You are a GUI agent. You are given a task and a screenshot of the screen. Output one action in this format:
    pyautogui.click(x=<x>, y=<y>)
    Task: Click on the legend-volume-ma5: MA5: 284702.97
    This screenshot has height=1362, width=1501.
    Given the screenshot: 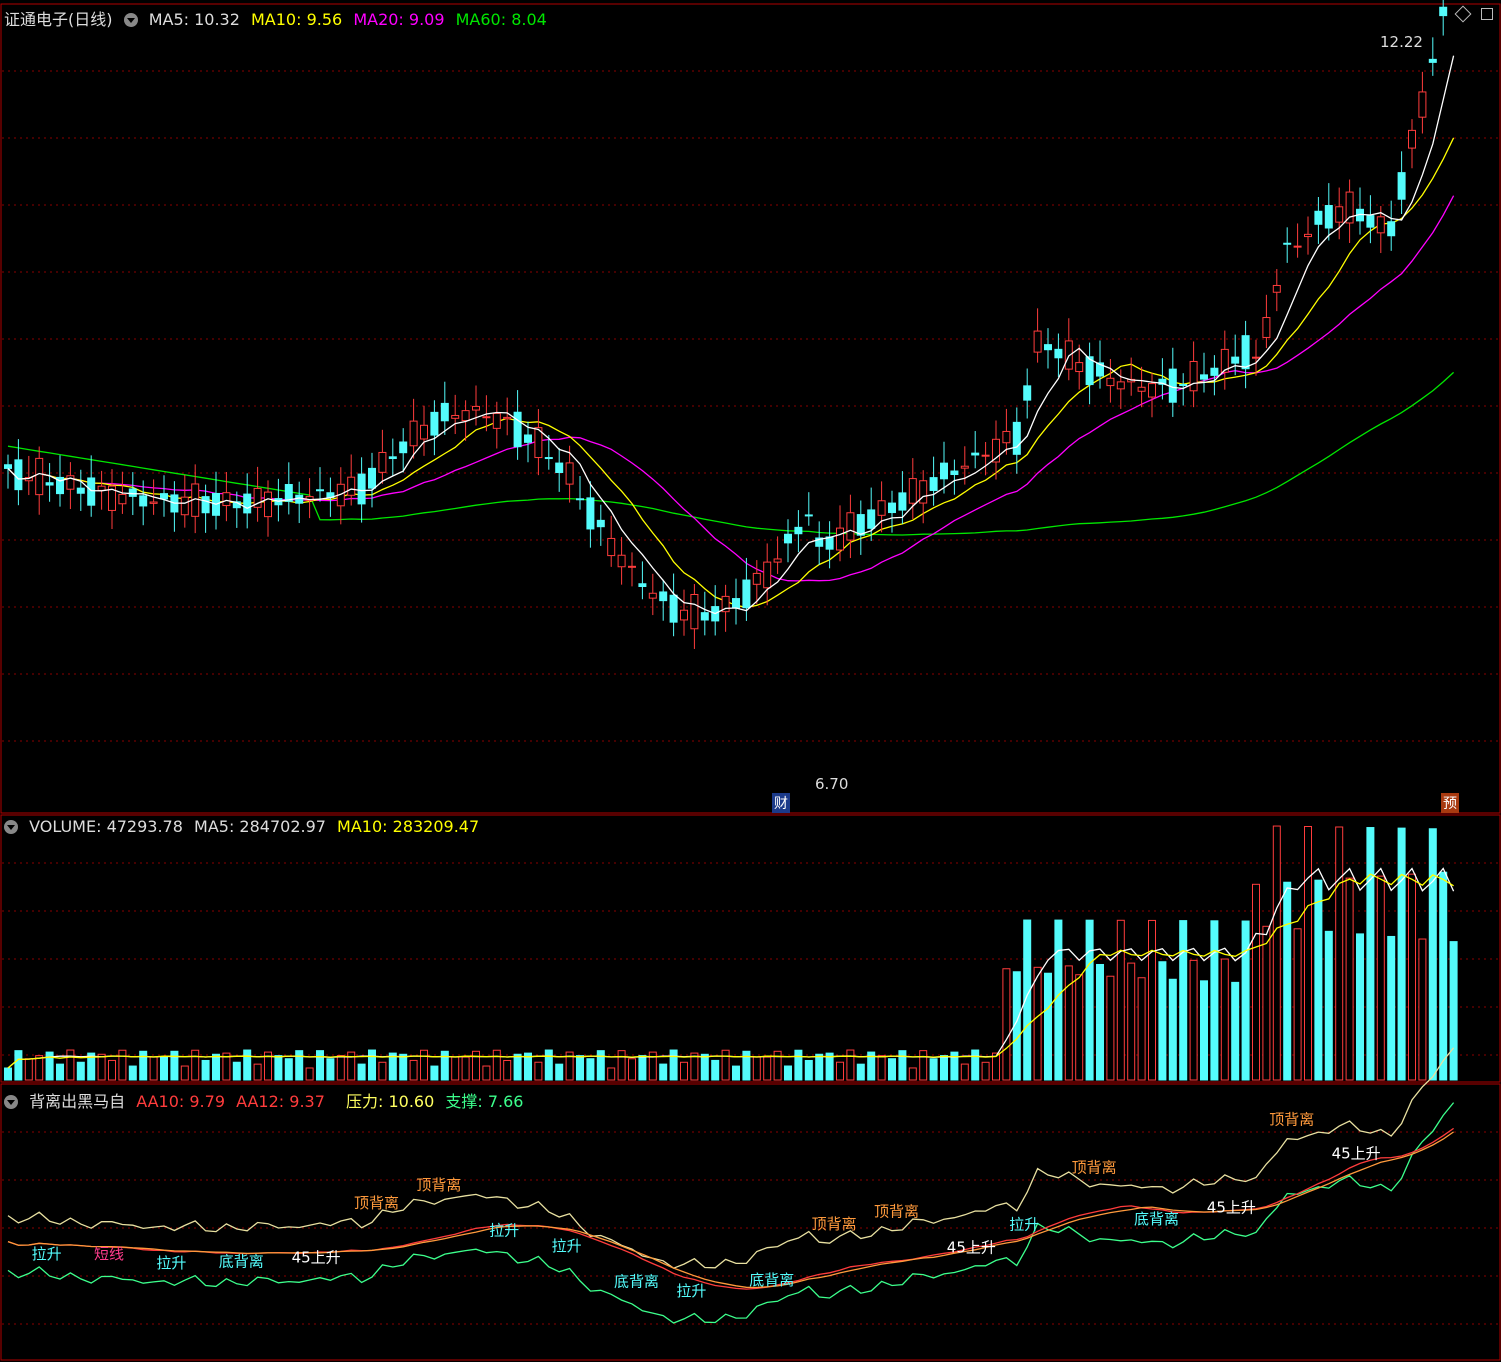 What is the action you would take?
    pyautogui.click(x=260, y=826)
    